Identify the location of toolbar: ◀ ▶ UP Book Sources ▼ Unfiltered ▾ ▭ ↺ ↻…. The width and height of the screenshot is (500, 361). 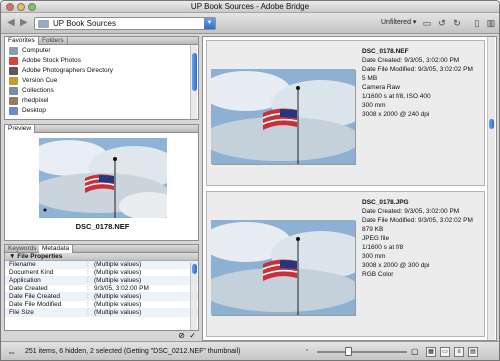
(250, 23).